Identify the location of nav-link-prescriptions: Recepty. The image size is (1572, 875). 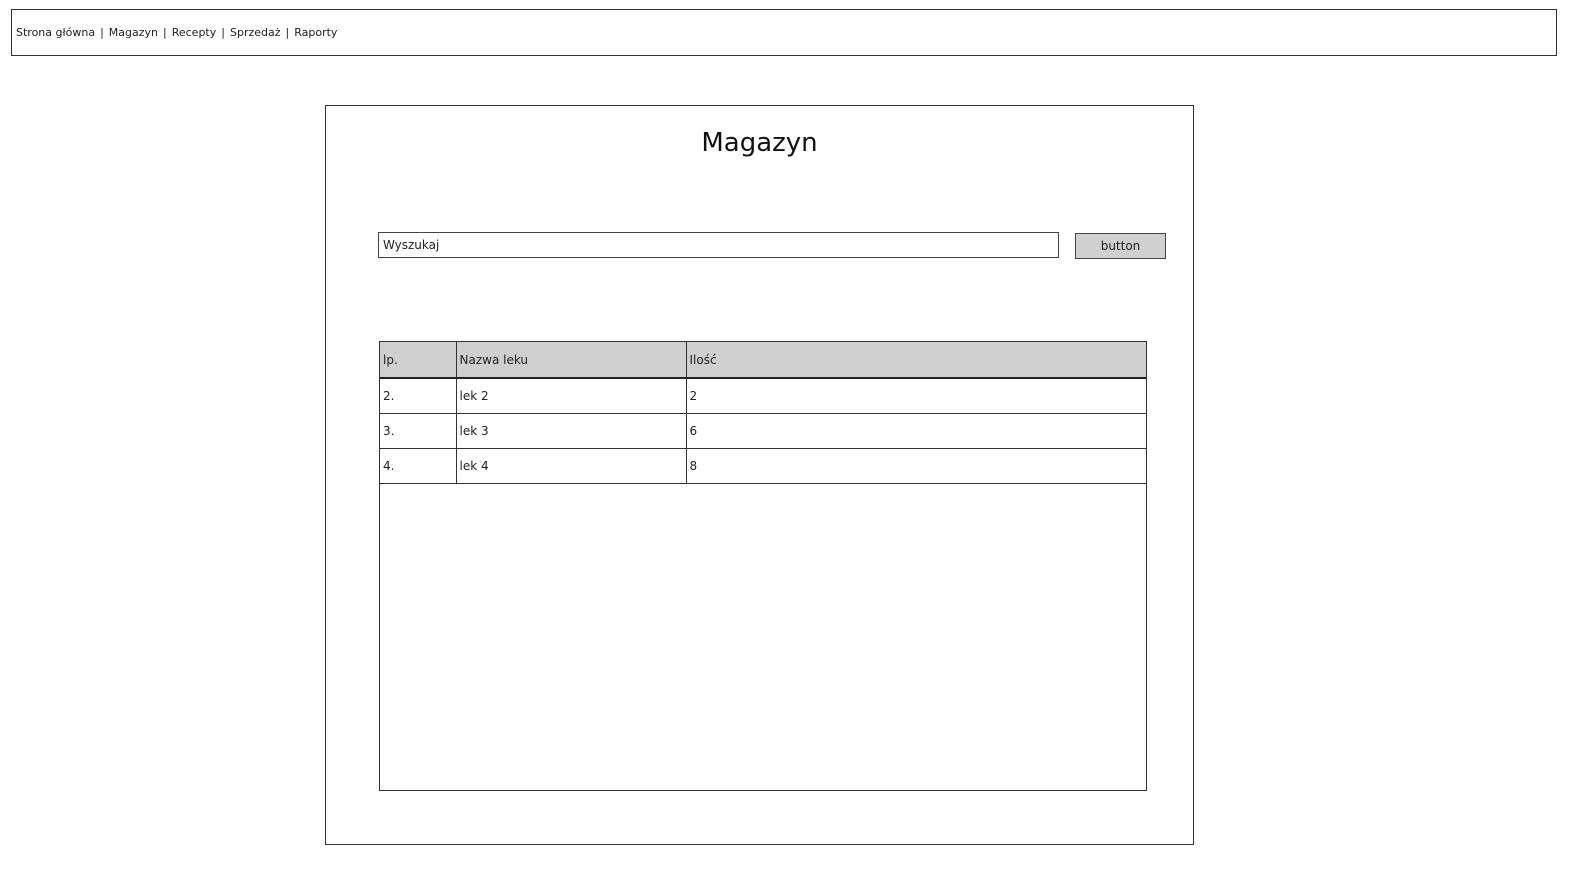
(194, 32).